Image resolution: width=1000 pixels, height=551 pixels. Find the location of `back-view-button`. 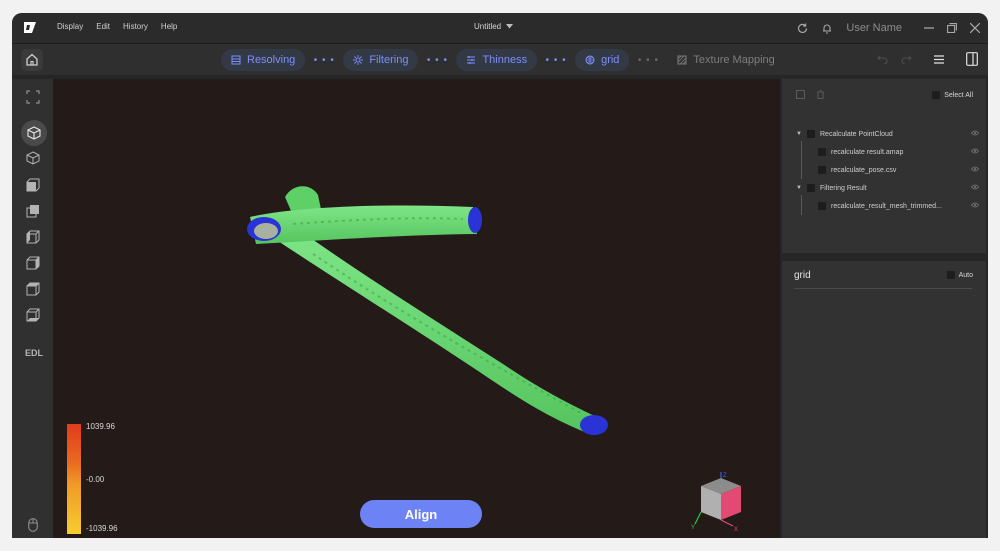

back-view-button is located at coordinates (33, 211).